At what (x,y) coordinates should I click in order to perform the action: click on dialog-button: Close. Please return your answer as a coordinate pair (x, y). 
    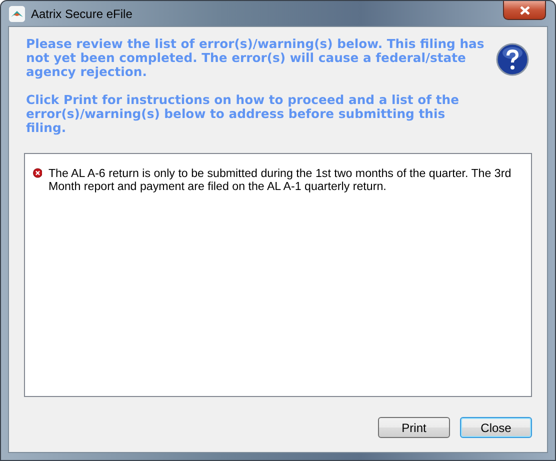
    Looking at the image, I should click on (496, 427).